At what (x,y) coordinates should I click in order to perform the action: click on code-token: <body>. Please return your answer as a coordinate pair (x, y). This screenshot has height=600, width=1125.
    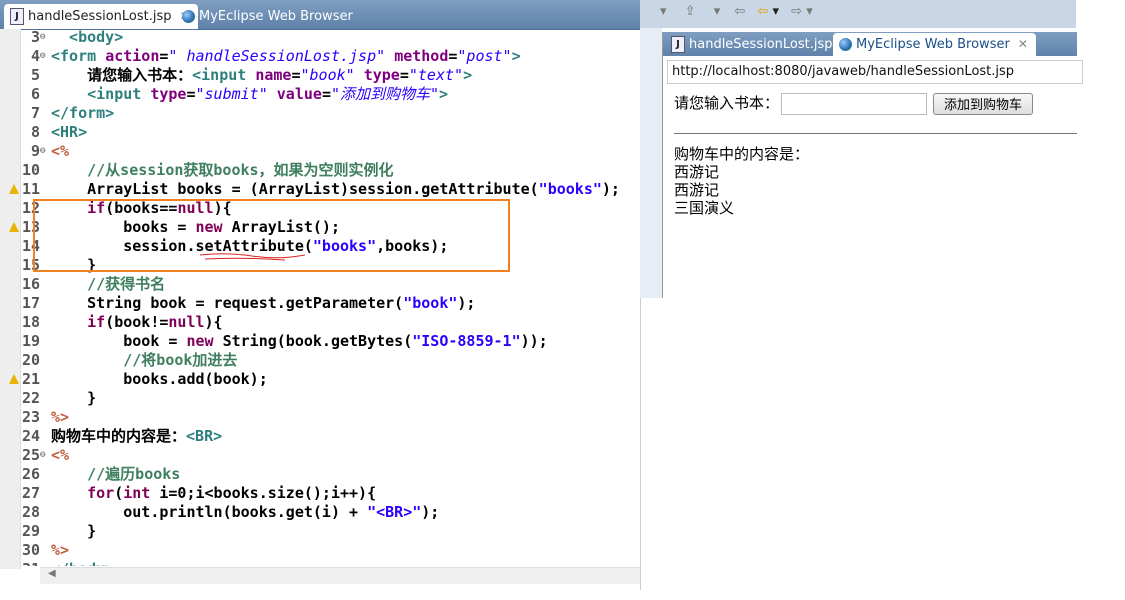
    Looking at the image, I should click on (87, 37).